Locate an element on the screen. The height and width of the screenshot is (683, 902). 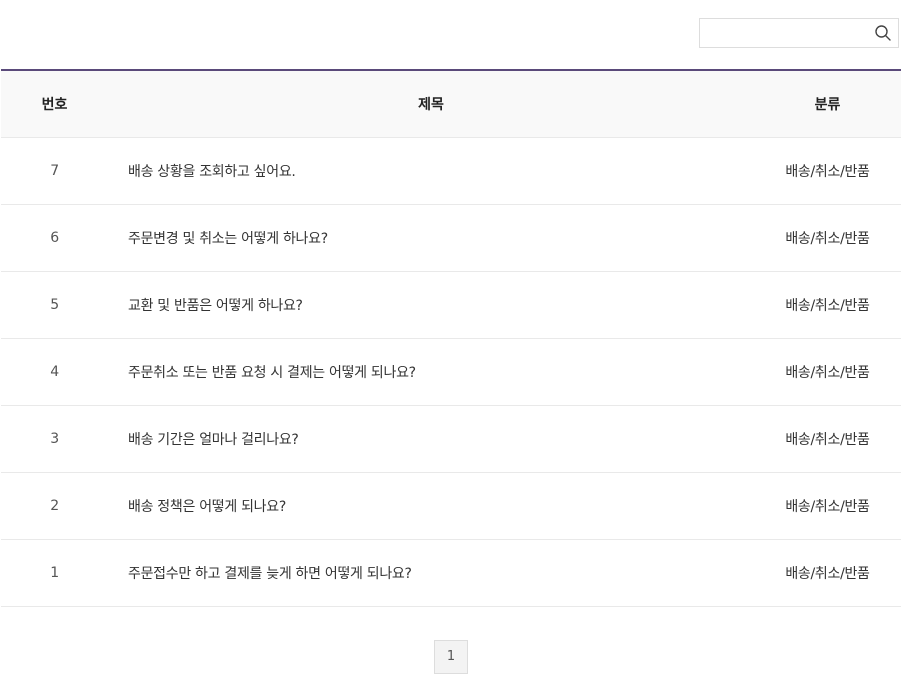
row-title-link: 교환 및 반품은 어떻게 하나요? is located at coordinates (431, 305).